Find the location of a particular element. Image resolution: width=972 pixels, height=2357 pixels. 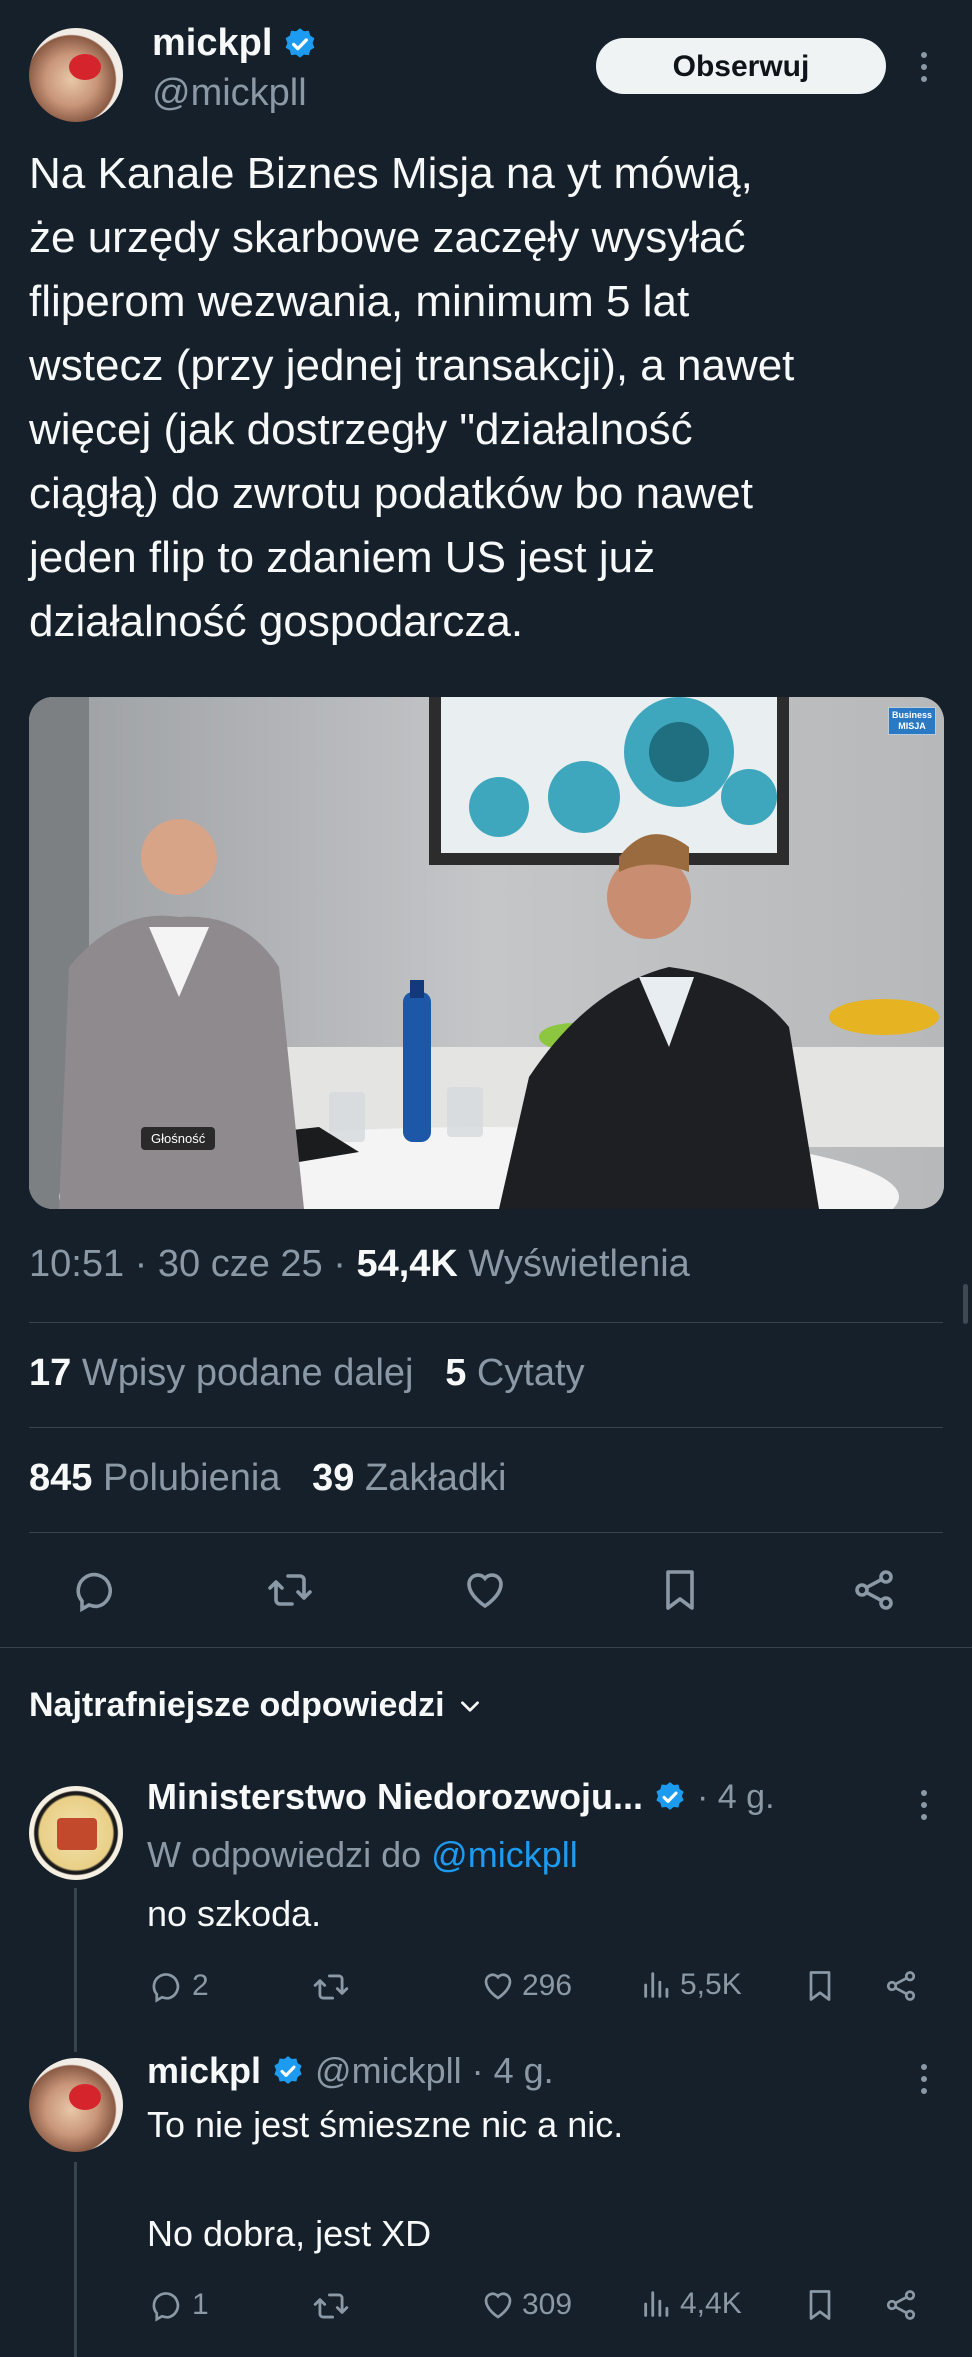

reply-views-count: 5,5K is located at coordinates (711, 1984).